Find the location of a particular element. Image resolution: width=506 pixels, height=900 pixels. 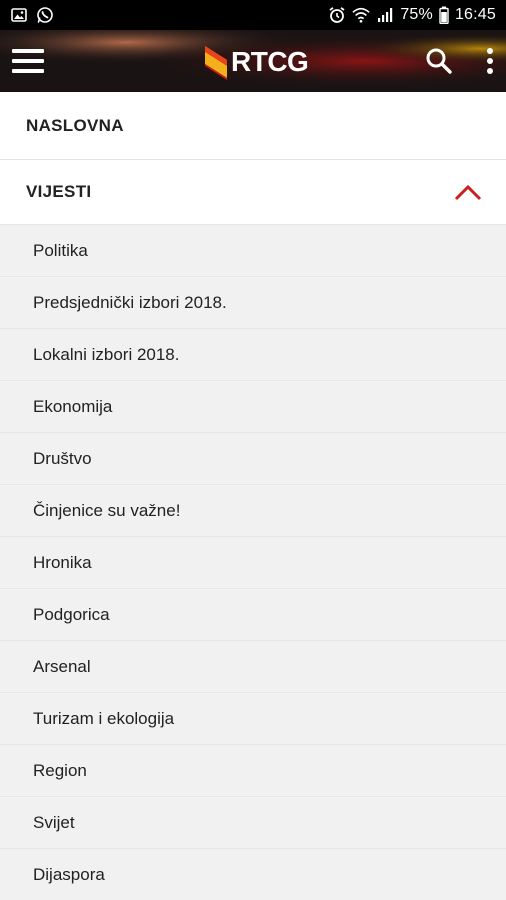

menu-item-label: VIJESTI is located at coordinates (59, 191).